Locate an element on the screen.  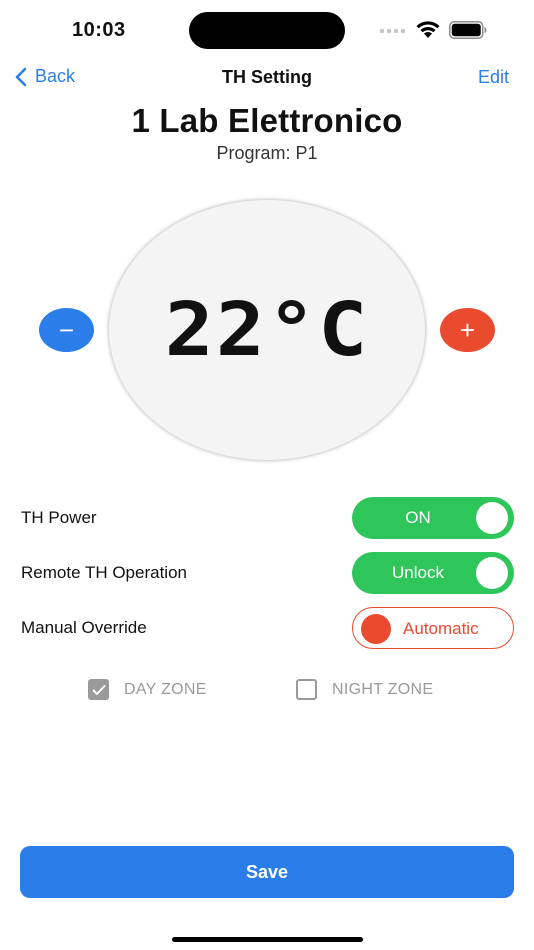
manual-override-value: Automatic is located at coordinates (441, 628).